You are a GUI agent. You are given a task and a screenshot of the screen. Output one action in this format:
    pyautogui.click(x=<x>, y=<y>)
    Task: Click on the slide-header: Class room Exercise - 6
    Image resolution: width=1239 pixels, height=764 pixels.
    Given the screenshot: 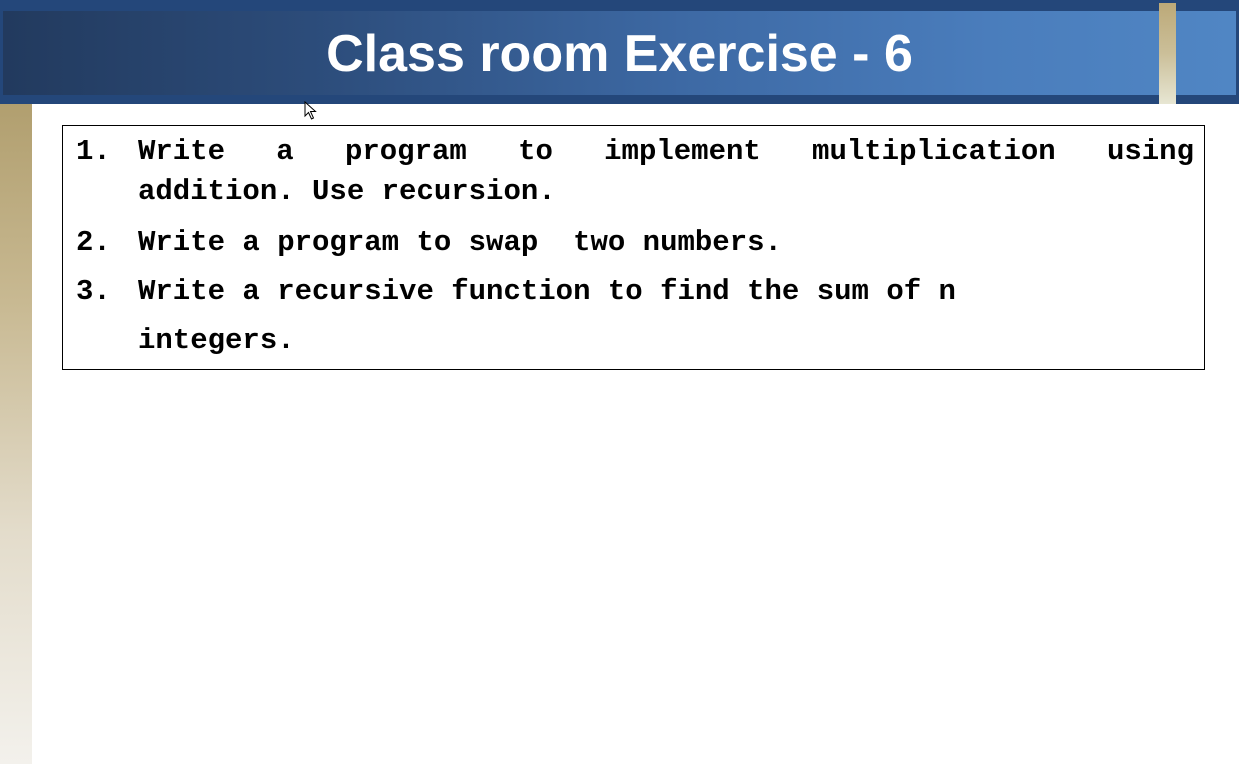 What is the action you would take?
    pyautogui.click(x=619, y=52)
    